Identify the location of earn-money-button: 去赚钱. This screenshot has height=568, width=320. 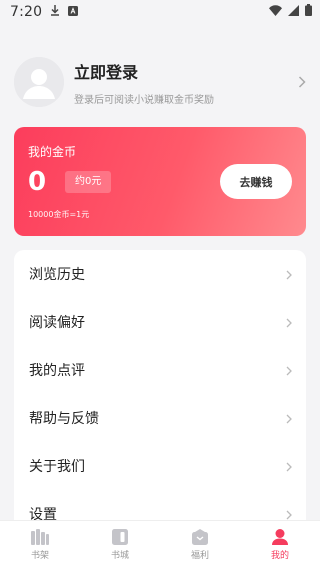
(256, 181).